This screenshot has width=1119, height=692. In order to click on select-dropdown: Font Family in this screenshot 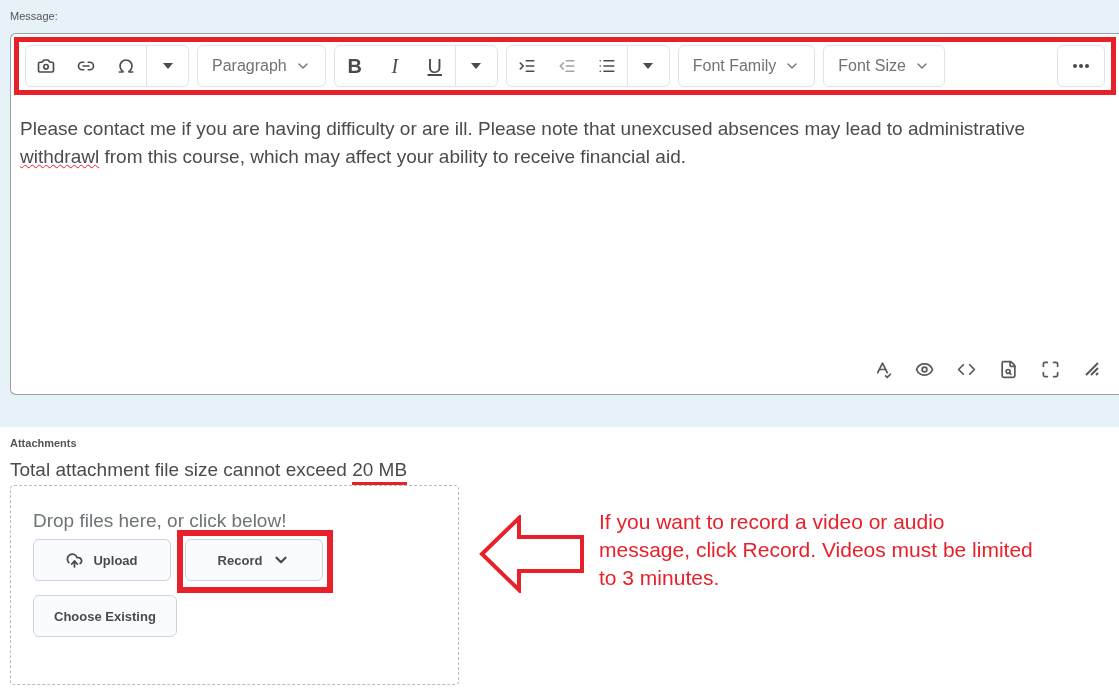, I will do `click(746, 66)`.